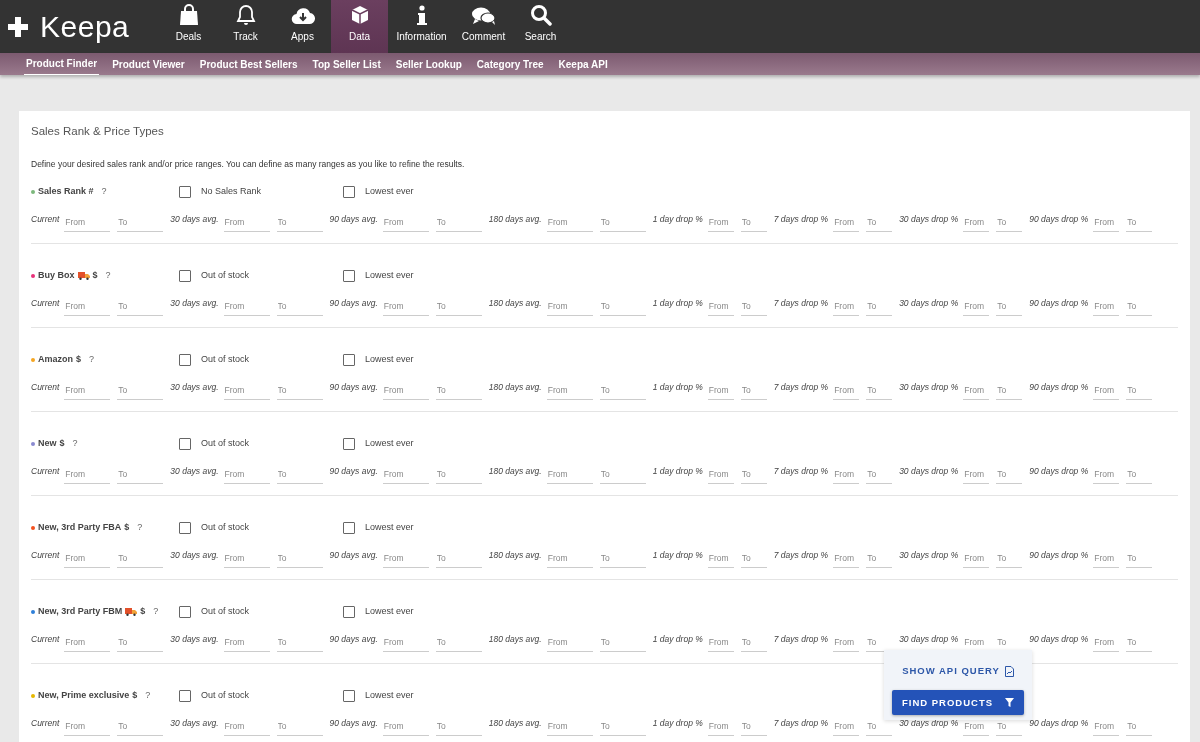 This screenshot has height=742, width=1200. I want to click on submenu-link: Top Seller List, so click(346, 64).